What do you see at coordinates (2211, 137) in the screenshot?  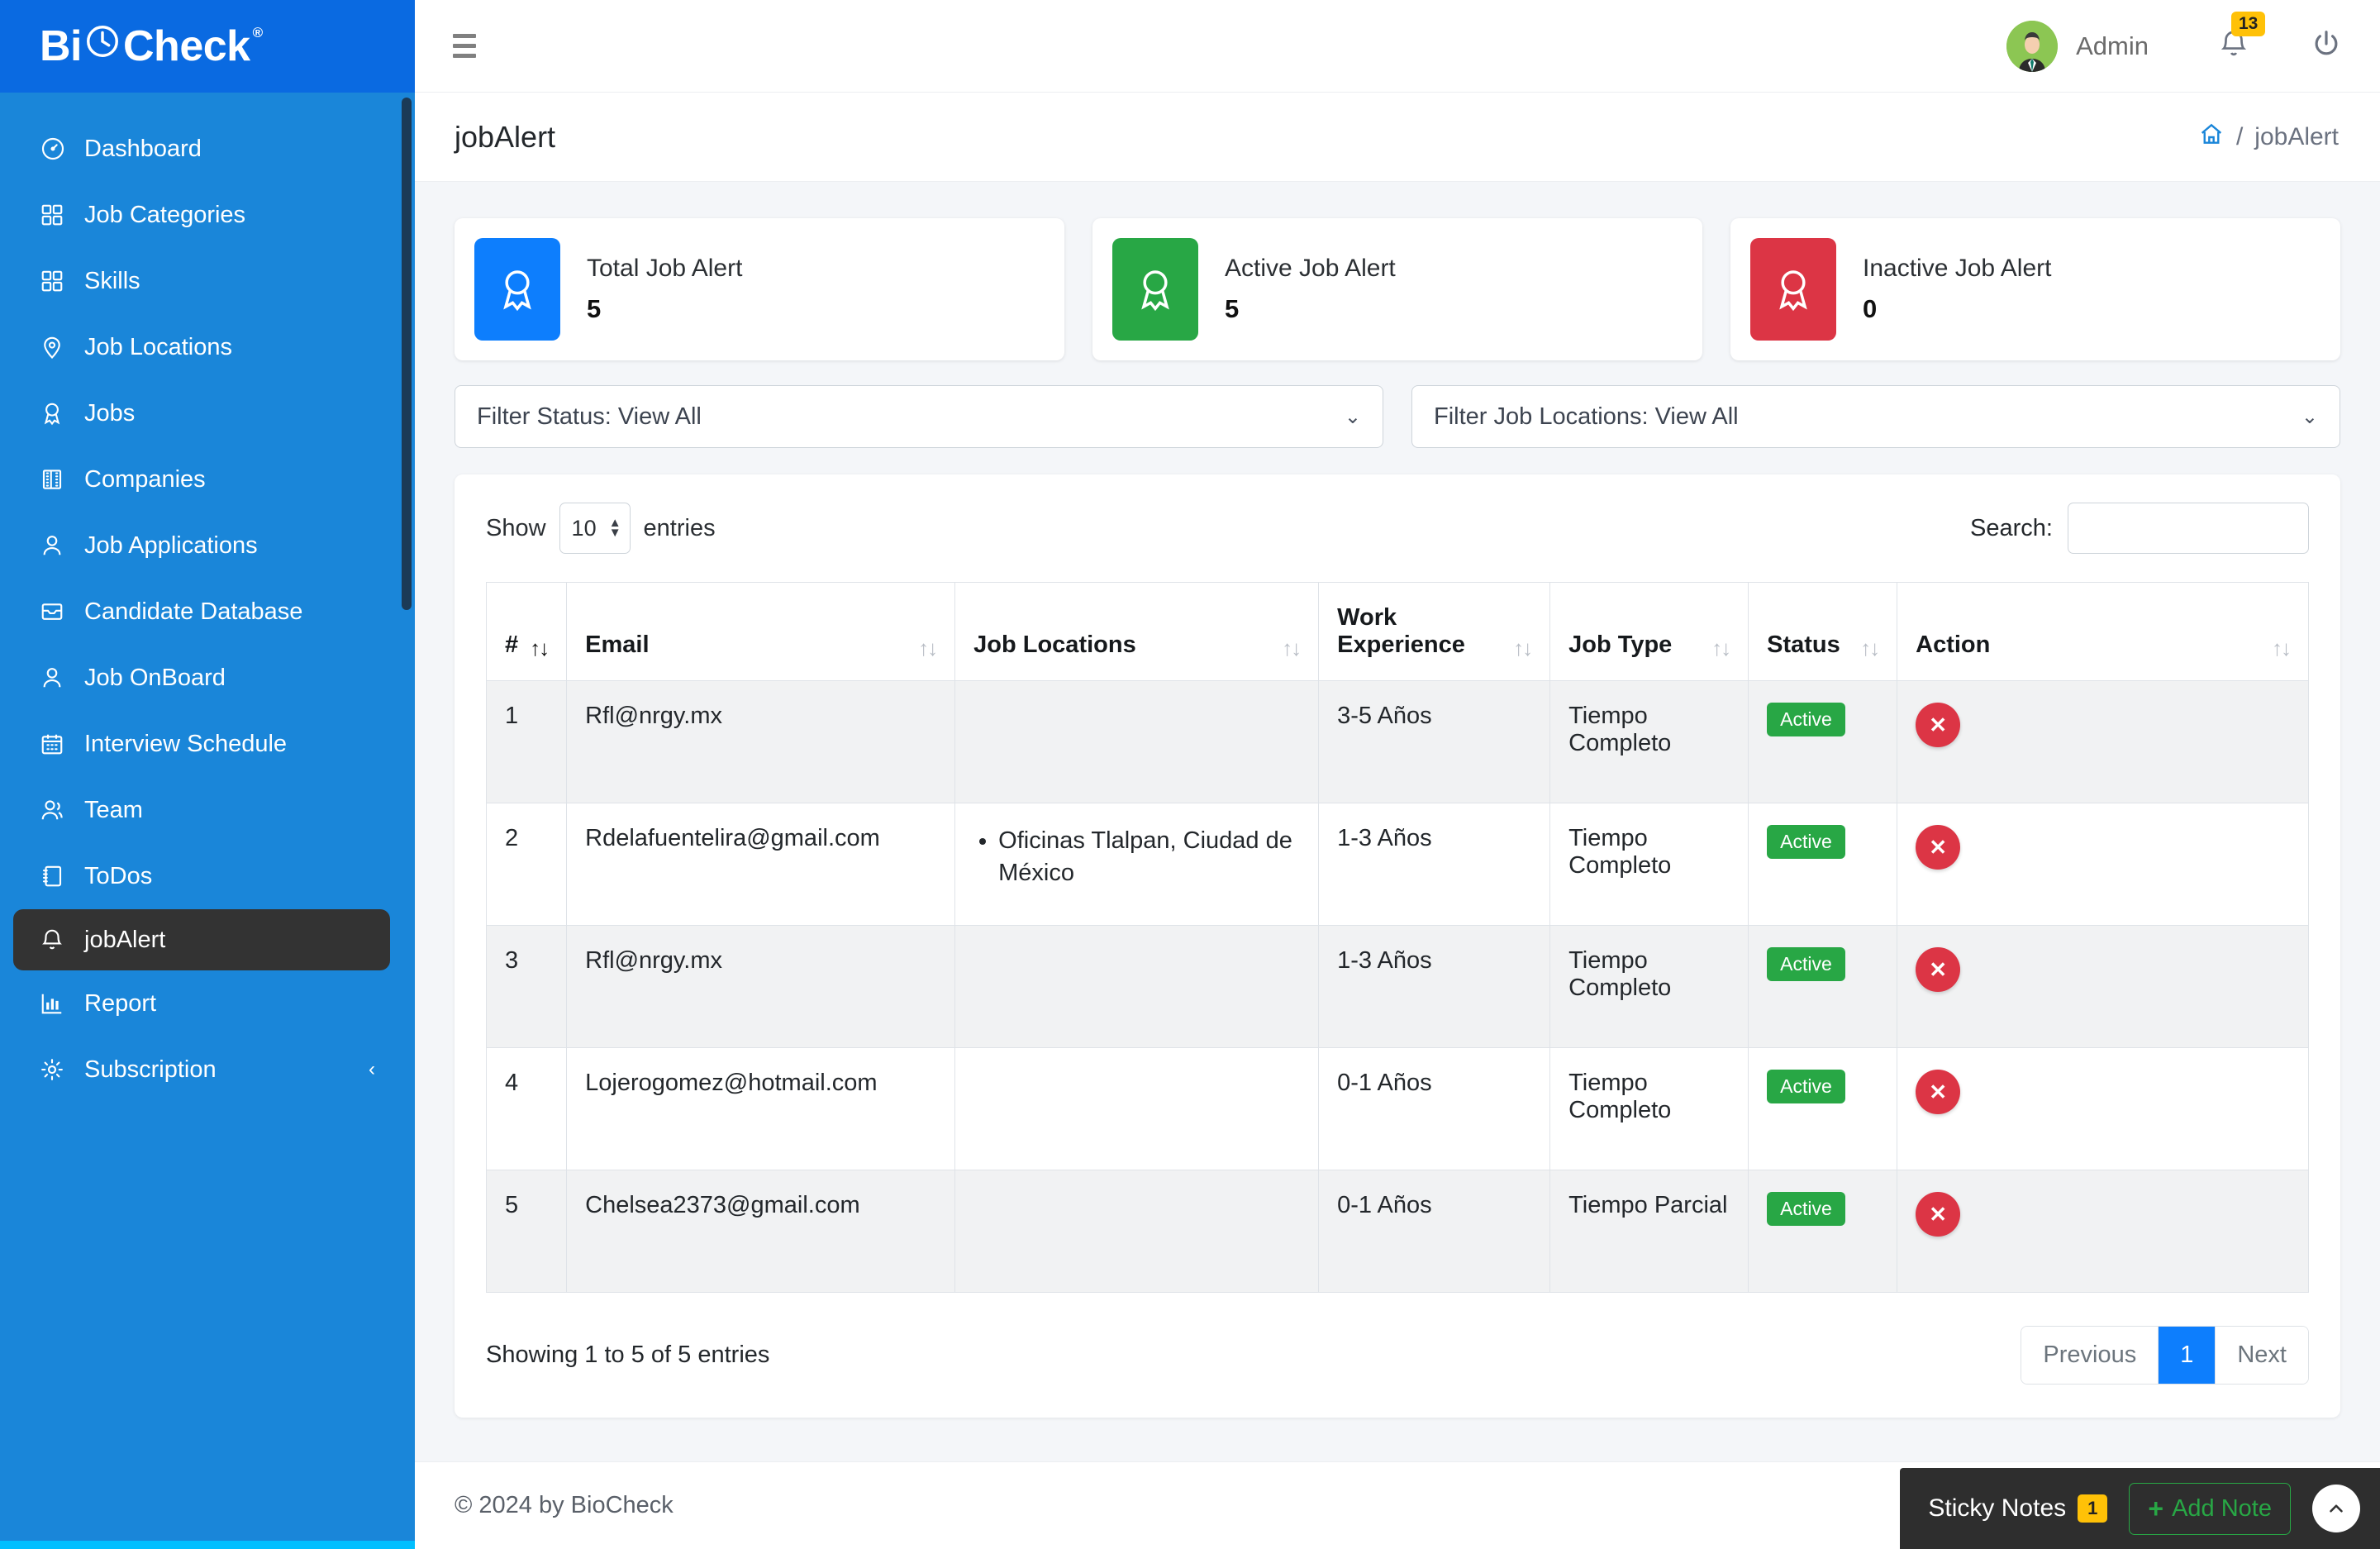 I see `home-icon` at bounding box center [2211, 137].